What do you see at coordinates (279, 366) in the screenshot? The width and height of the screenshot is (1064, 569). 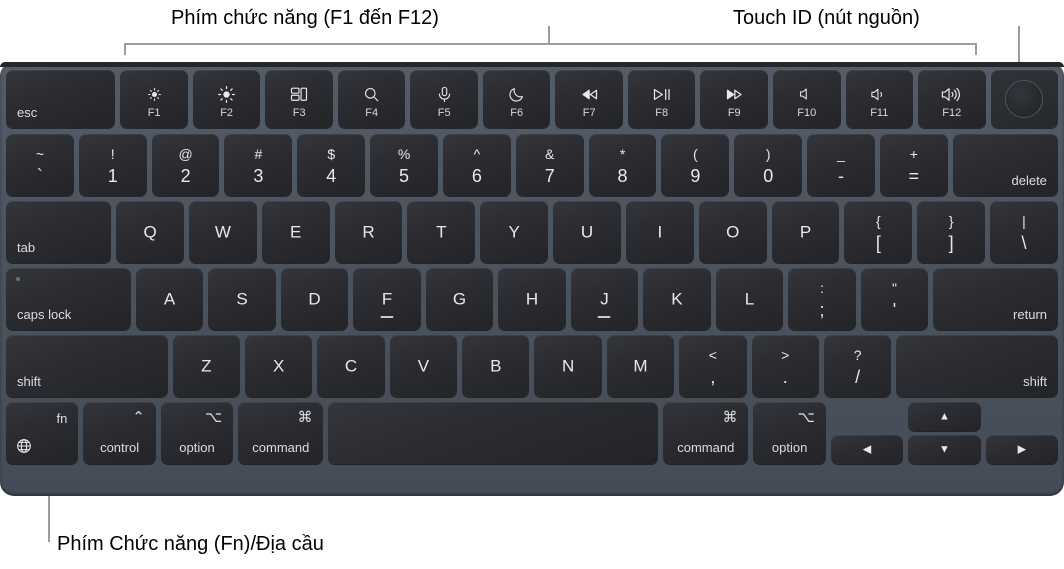 I see `key-x: X` at bounding box center [279, 366].